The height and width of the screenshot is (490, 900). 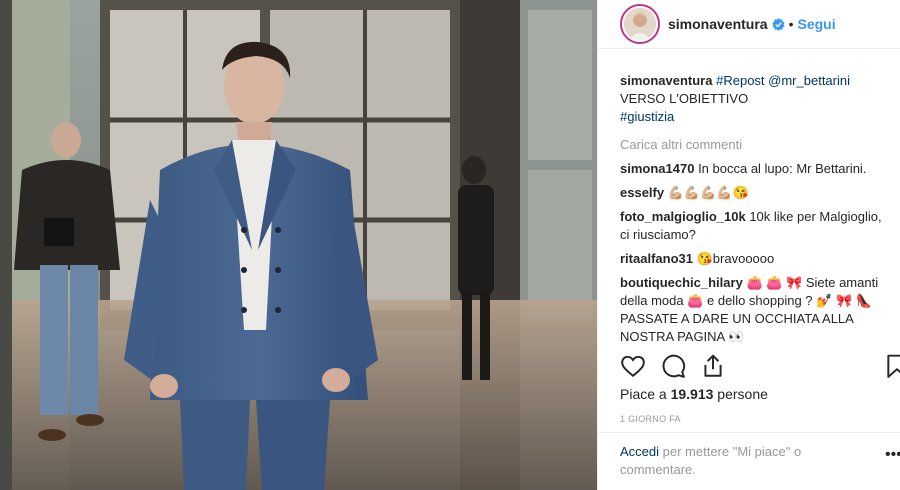 I want to click on action-bar, so click(x=760, y=368).